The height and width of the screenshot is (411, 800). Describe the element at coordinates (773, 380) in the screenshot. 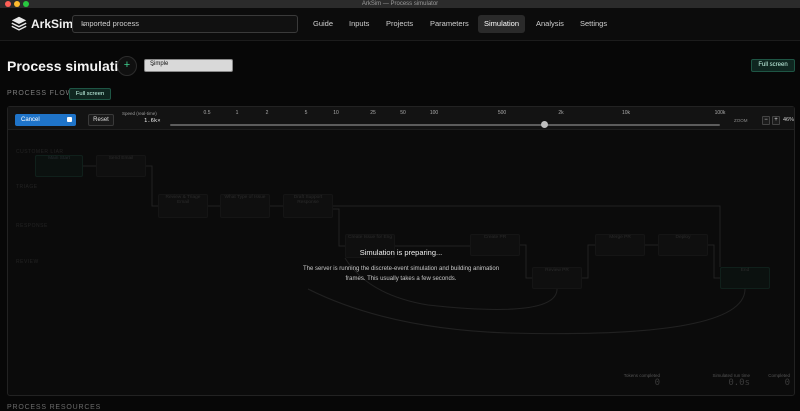

I see `stat-completed: Completed 0` at that location.